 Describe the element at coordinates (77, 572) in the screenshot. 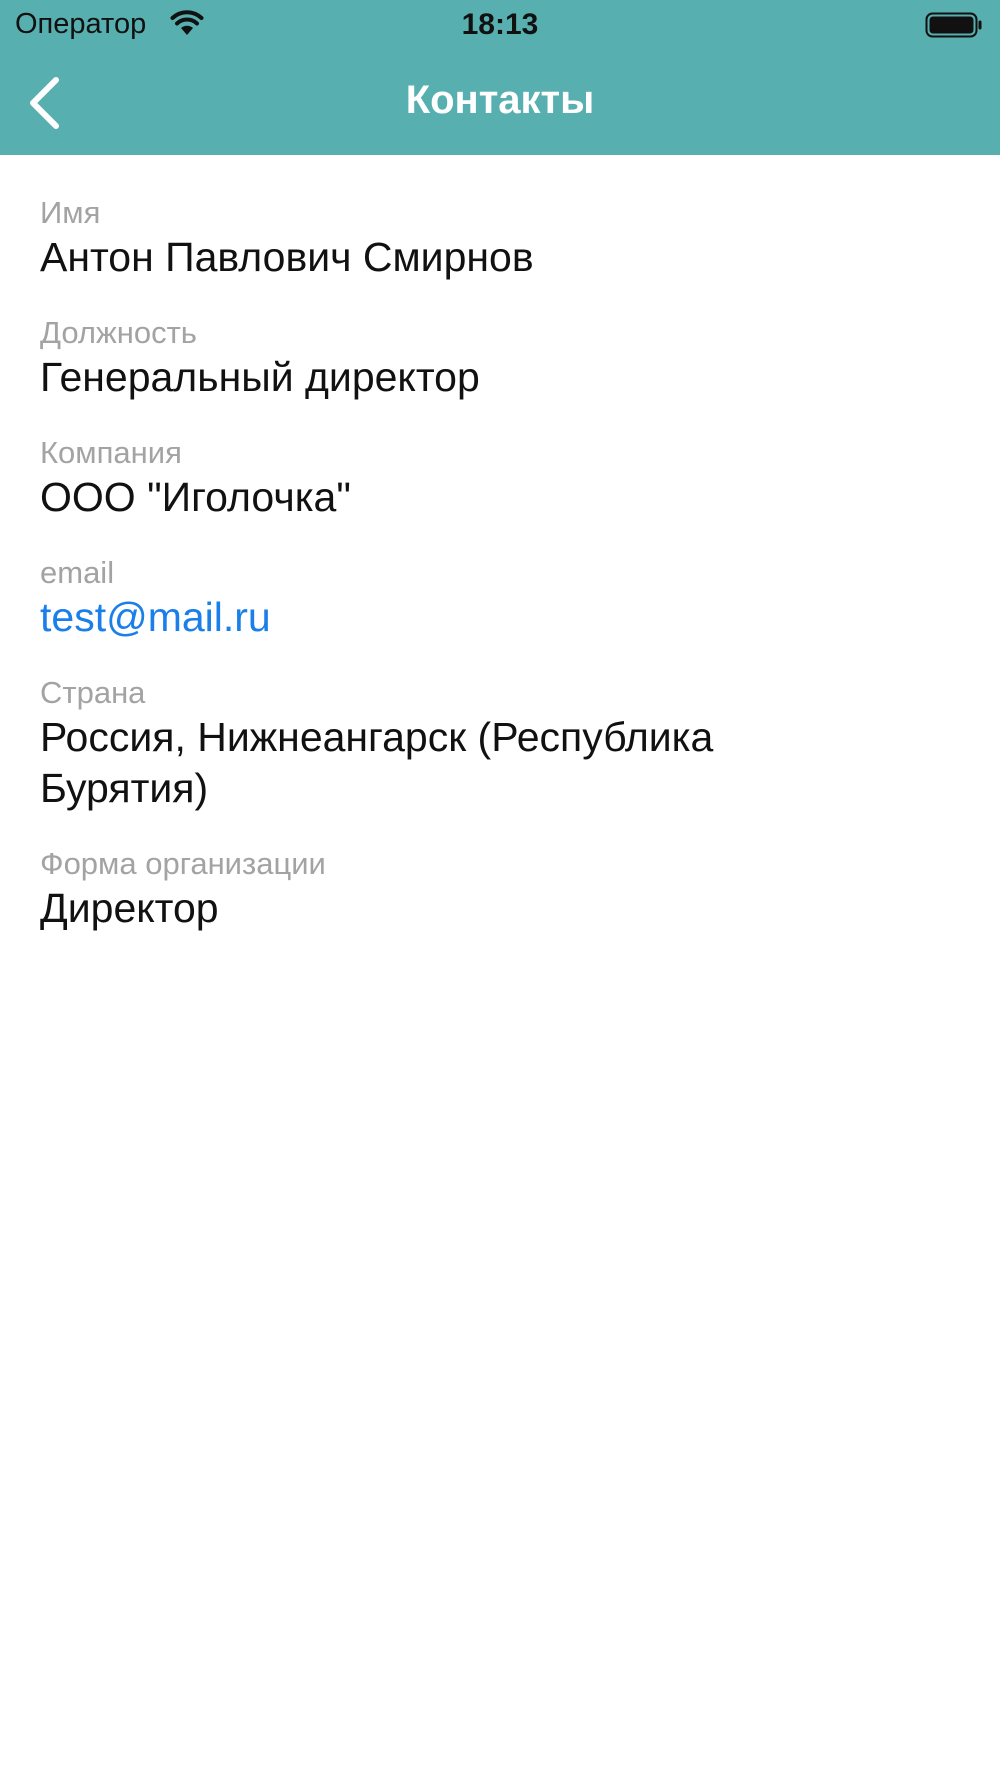

I see `field-label-email: email` at that location.